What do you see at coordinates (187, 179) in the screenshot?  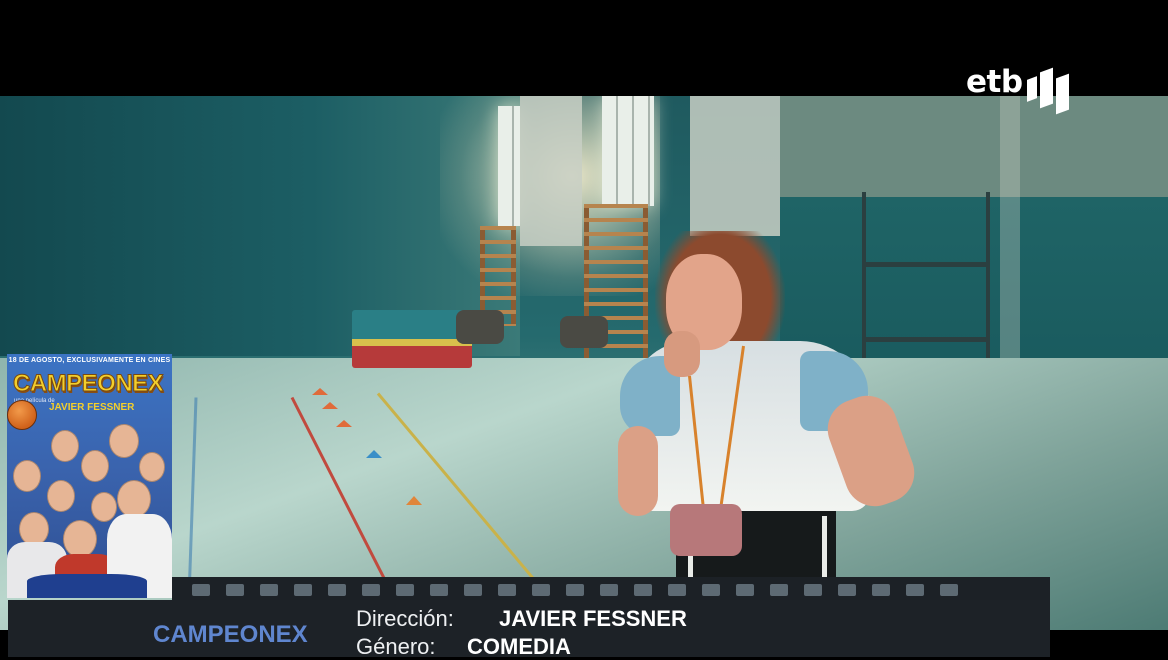 I see `wall-writing` at bounding box center [187, 179].